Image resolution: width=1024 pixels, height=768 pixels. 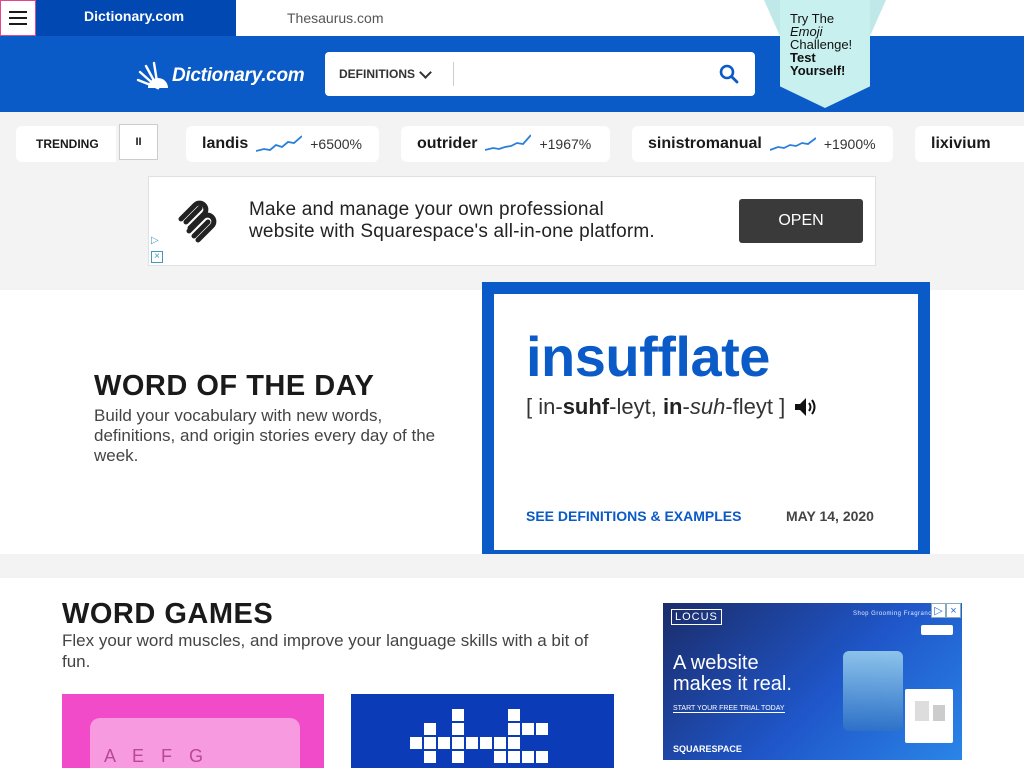 What do you see at coordinates (849, 144) in the screenshot?
I see `trending-change: +1900%` at bounding box center [849, 144].